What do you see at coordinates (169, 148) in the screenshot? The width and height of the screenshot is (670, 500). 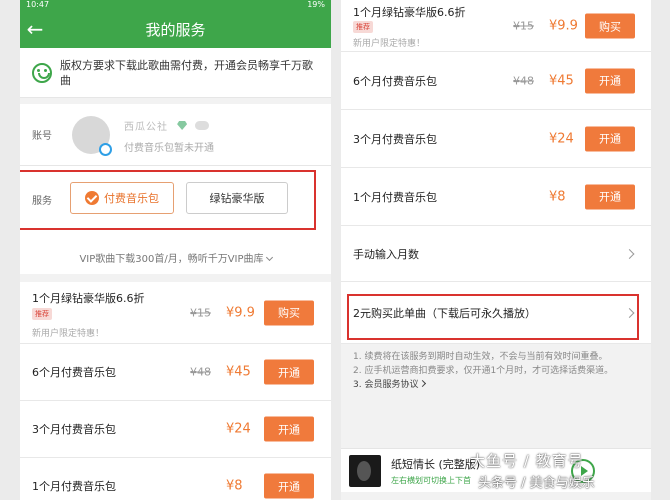 I see `account-status: 付费音乐包暂未开通` at bounding box center [169, 148].